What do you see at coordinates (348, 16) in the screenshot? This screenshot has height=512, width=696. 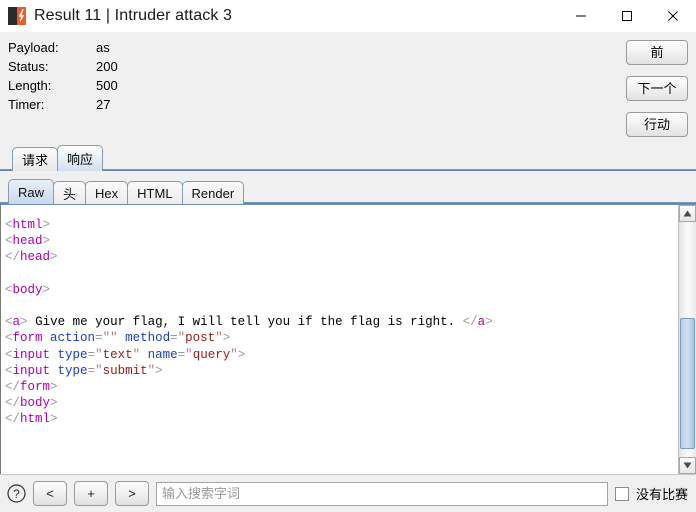 I see `title-bar: Result 11 | Intruder attack 3` at bounding box center [348, 16].